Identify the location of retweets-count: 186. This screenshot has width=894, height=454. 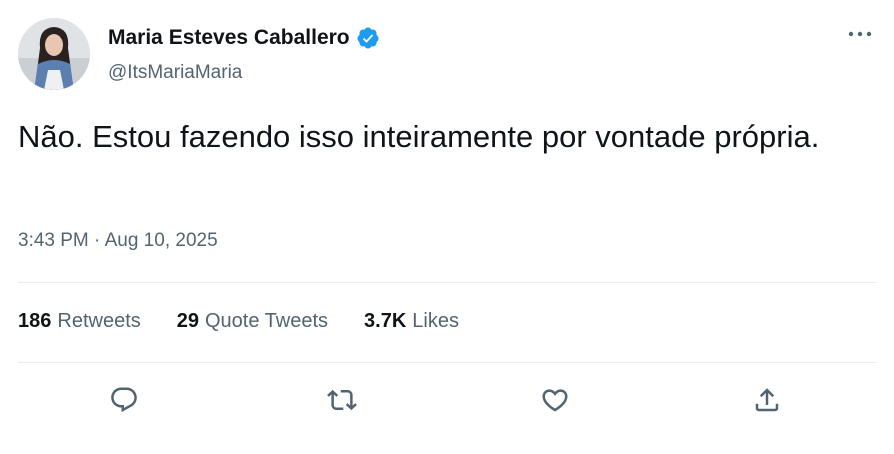
(35, 321).